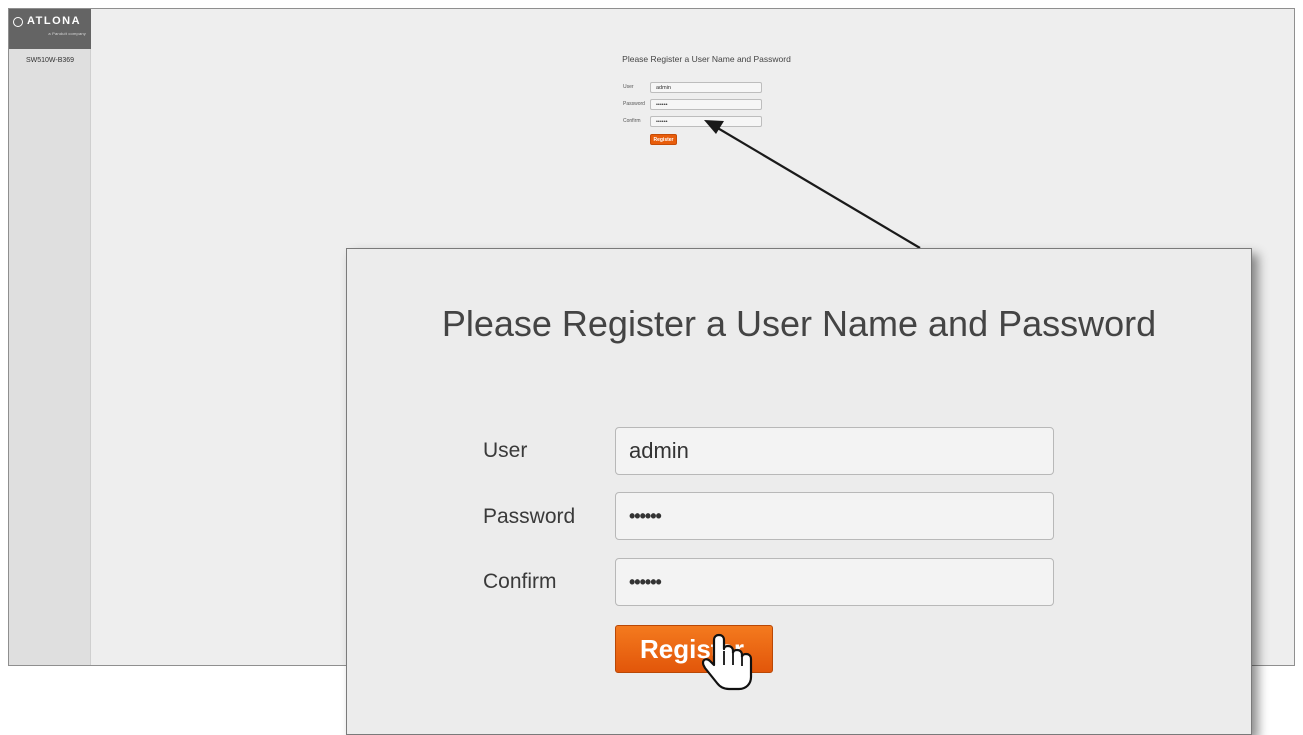 The width and height of the screenshot is (1303, 735). I want to click on password-input: ••••••, so click(706, 104).